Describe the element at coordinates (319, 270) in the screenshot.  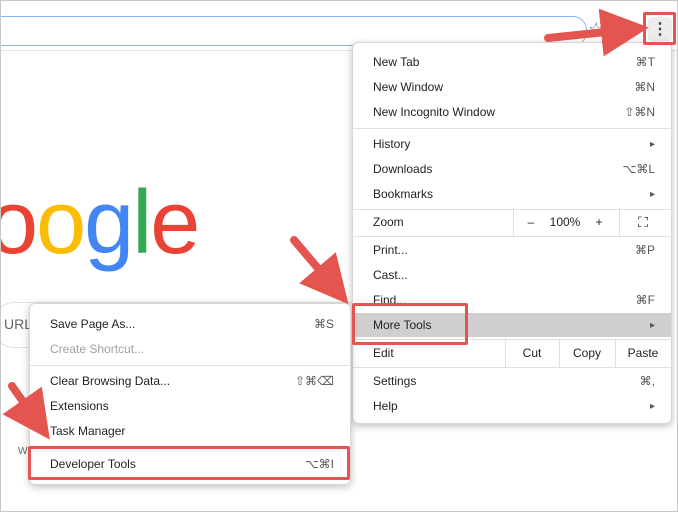
I see `arrow-to-more-tools` at that location.